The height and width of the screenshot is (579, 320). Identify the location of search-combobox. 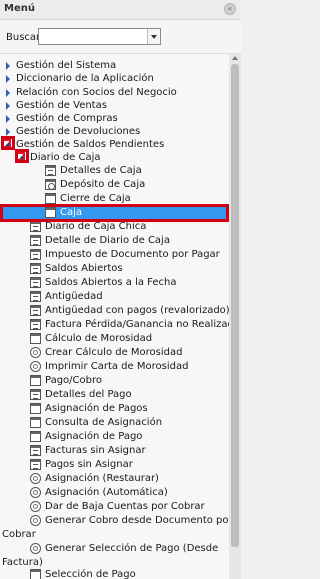
(99, 36).